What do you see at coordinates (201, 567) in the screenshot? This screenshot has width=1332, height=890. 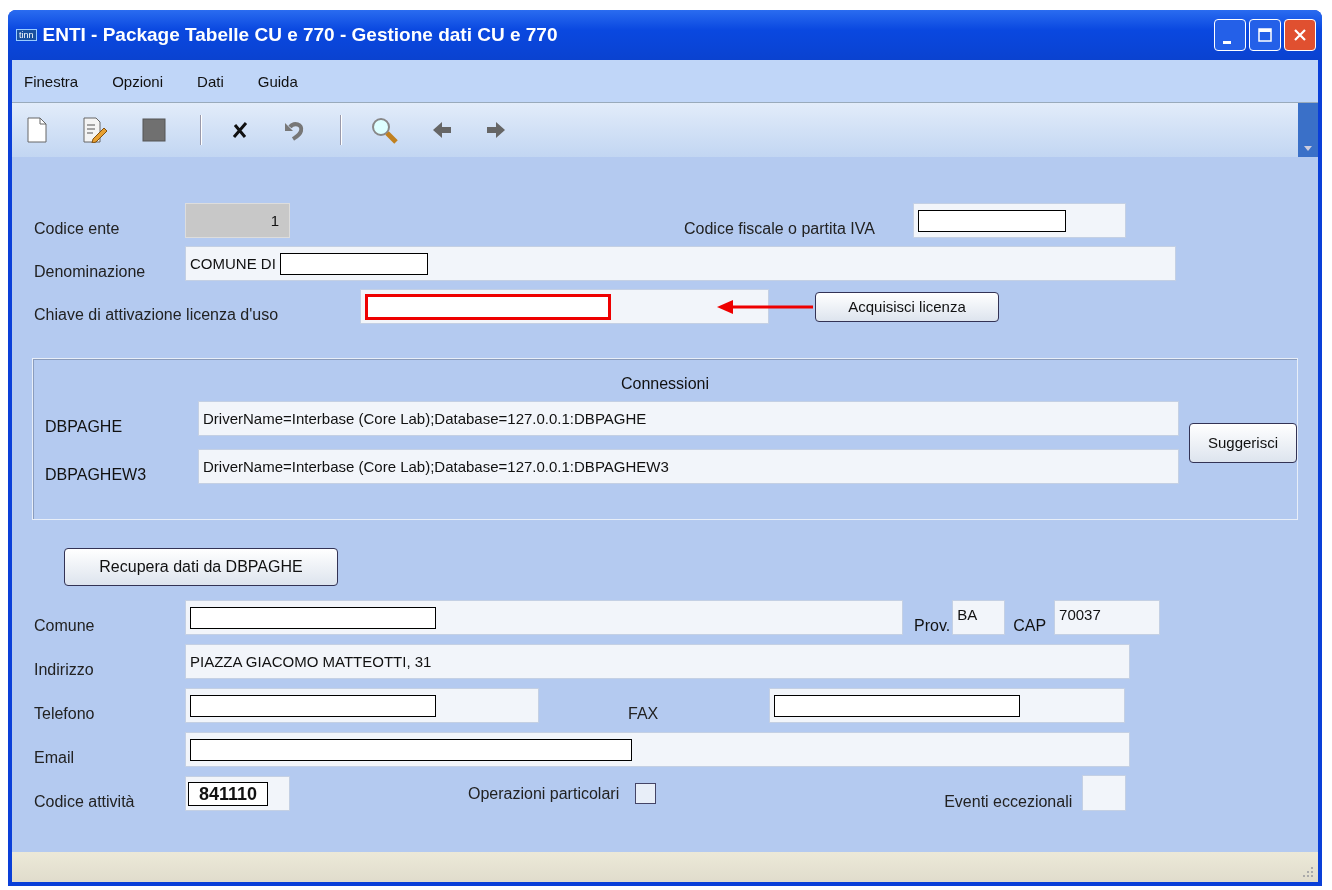 I see `retrieve-data-button: Recupera dati da DBPAGHE` at bounding box center [201, 567].